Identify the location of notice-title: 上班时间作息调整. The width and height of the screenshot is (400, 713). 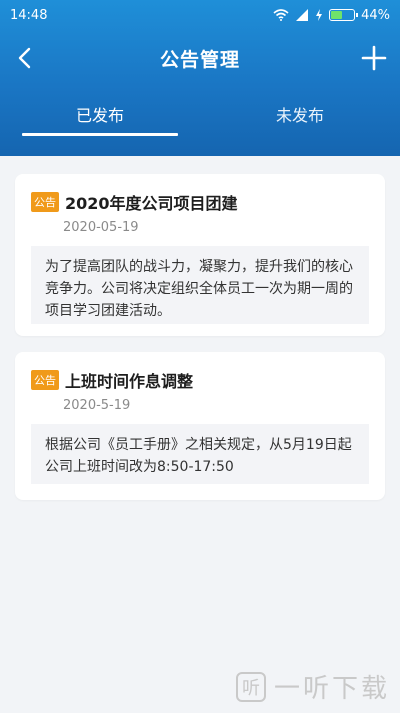
(129, 381).